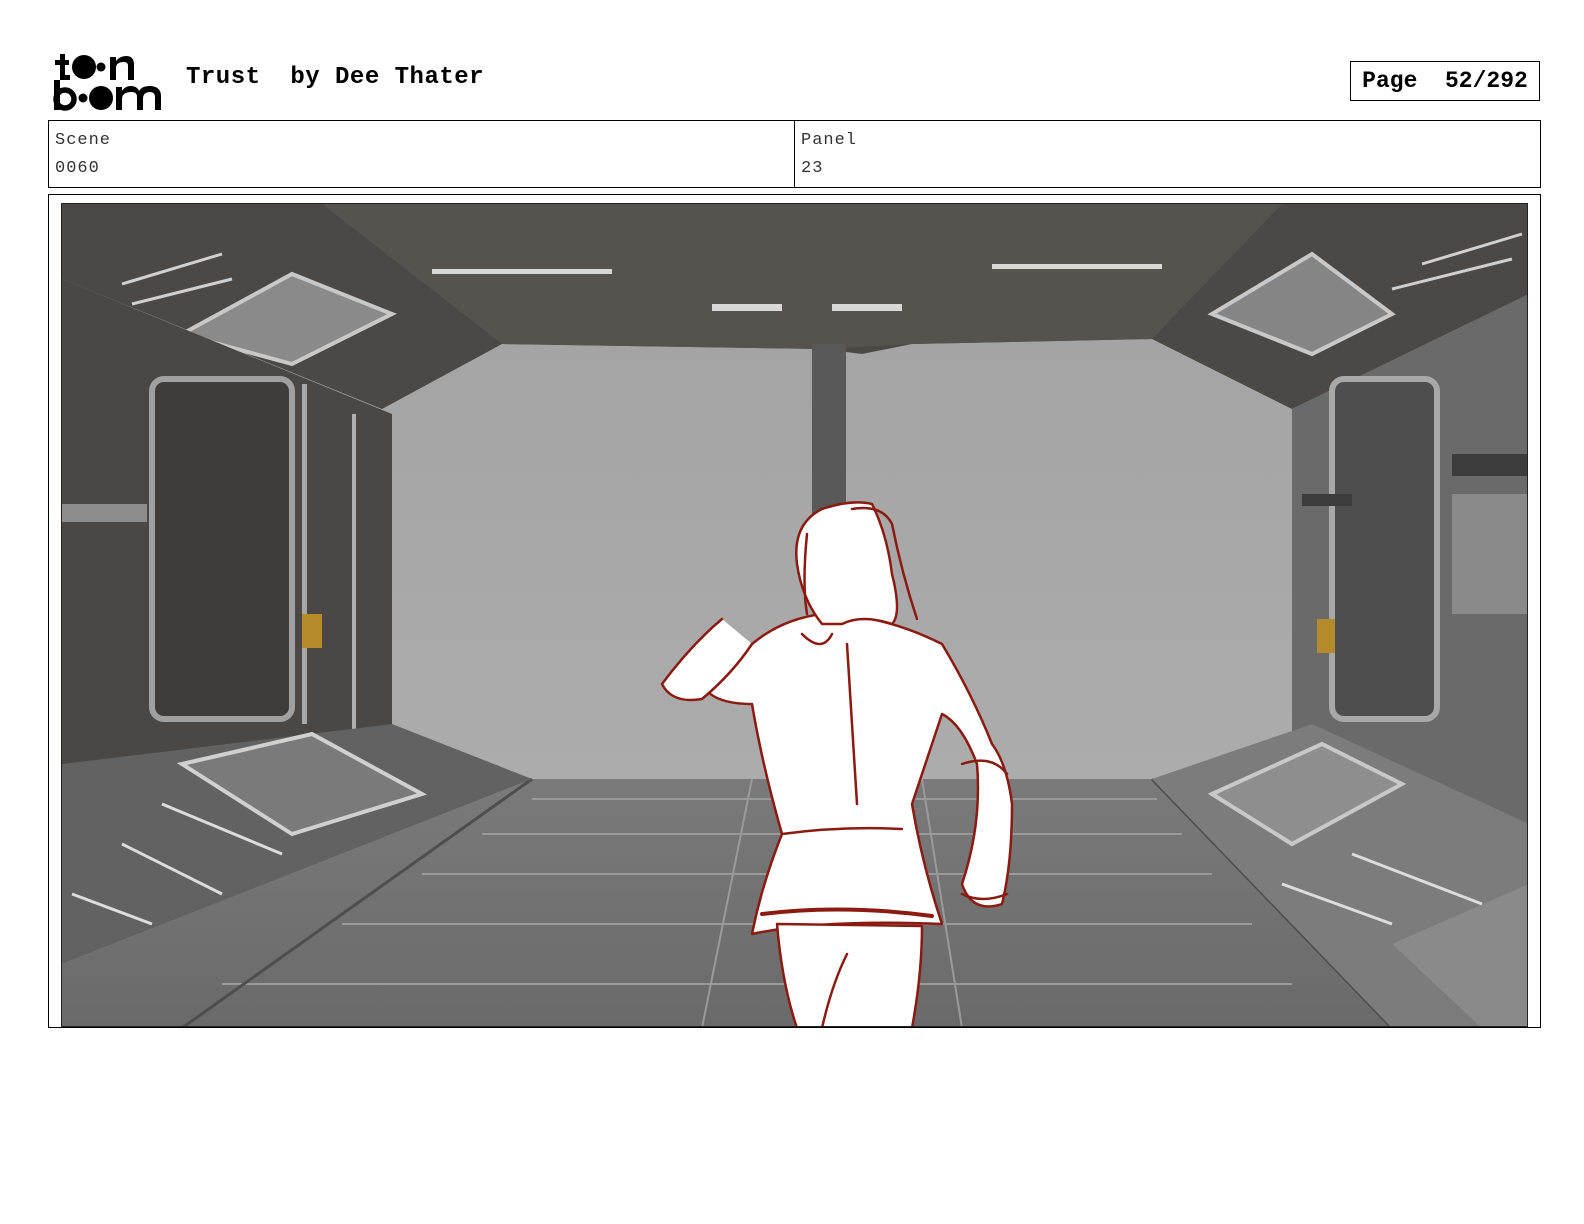 The width and height of the screenshot is (1584, 1224). Describe the element at coordinates (108, 82) in the screenshot. I see `toon-boom-logo` at that location.